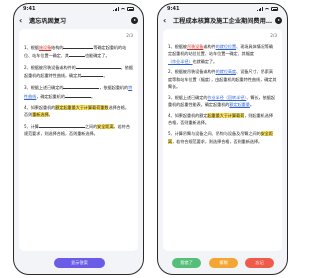 The image size is (320, 278). I want to click on keyword: 吊装设备, so click(195, 46).